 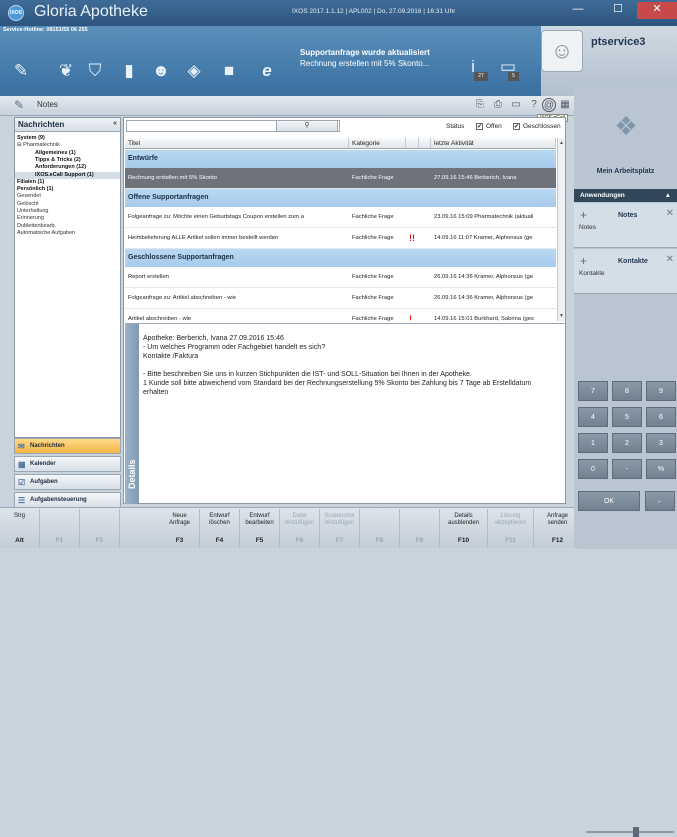 What do you see at coordinates (549, 105) in the screenshot?
I see `ecall-icon: @` at bounding box center [549, 105].